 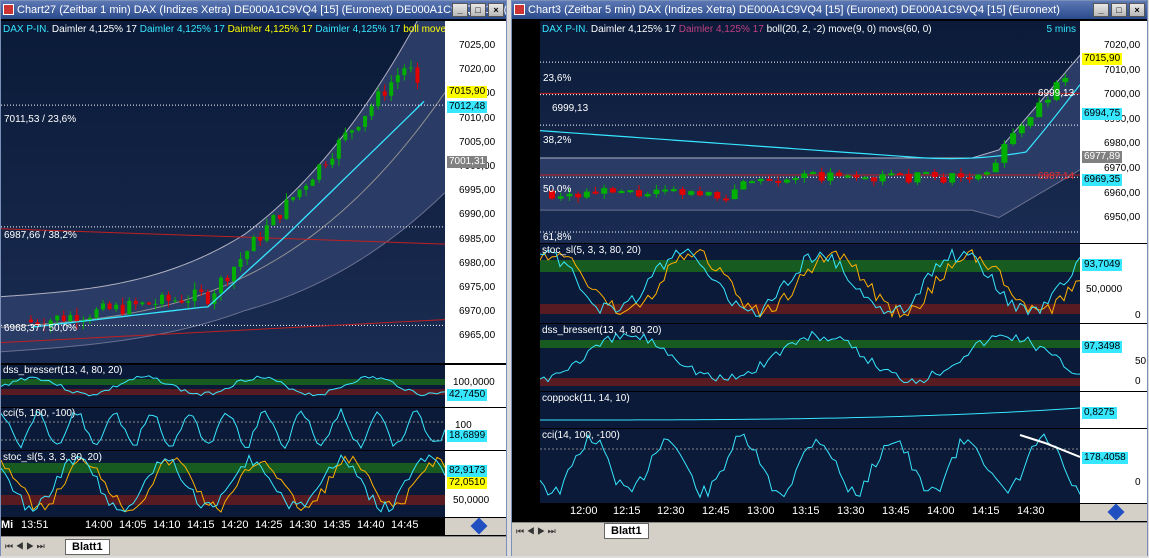 I want to click on legend-item: Daimler 4,125% 17, so click(x=722, y=29).